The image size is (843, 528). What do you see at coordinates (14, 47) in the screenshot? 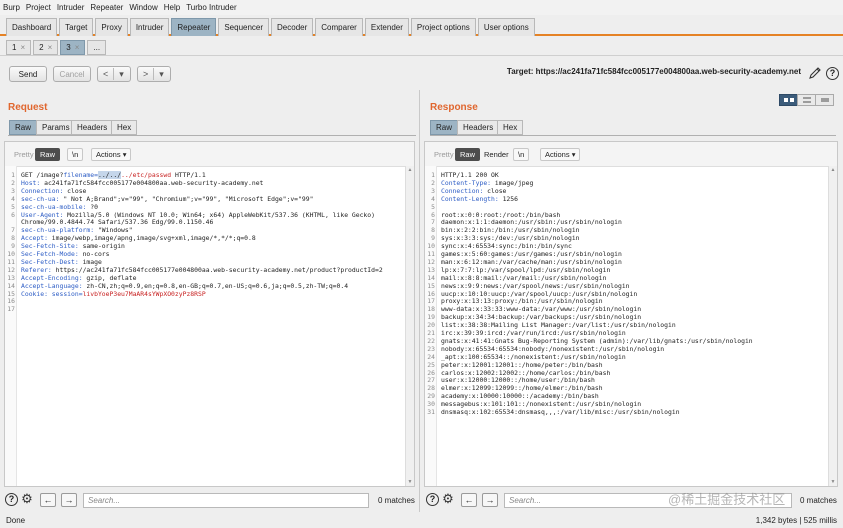
I see `repeater-tab-label: 1` at bounding box center [14, 47].